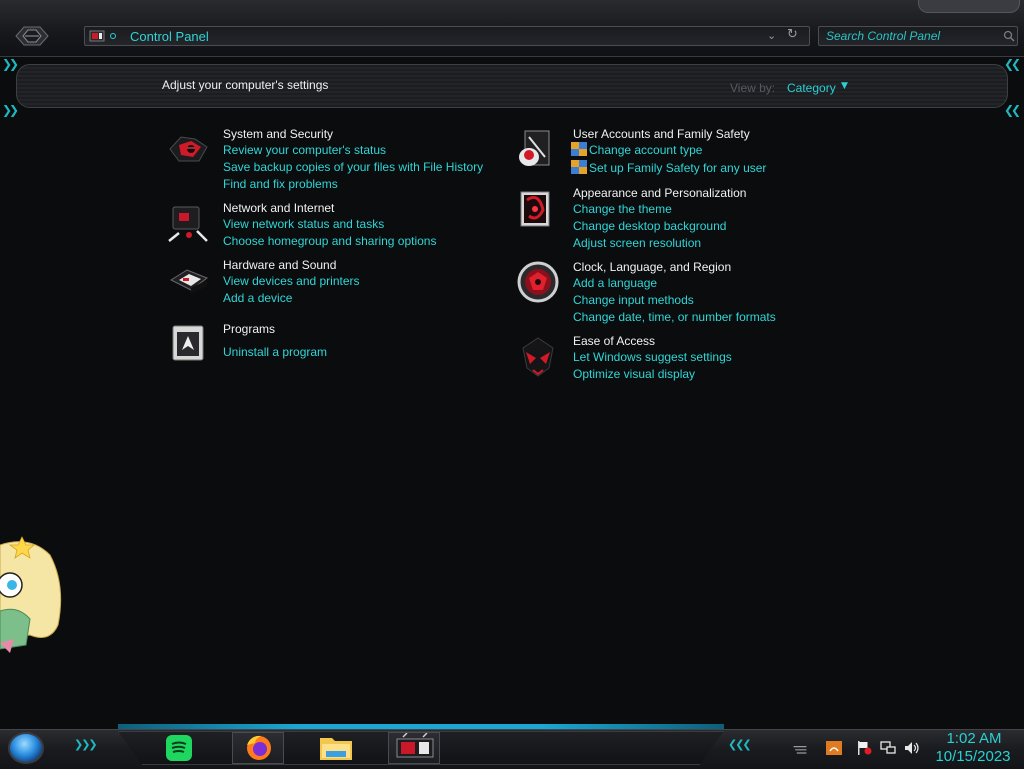 The image size is (1024, 769). I want to click on address-bar: Control Panel ⌄ ↻, so click(447, 36).